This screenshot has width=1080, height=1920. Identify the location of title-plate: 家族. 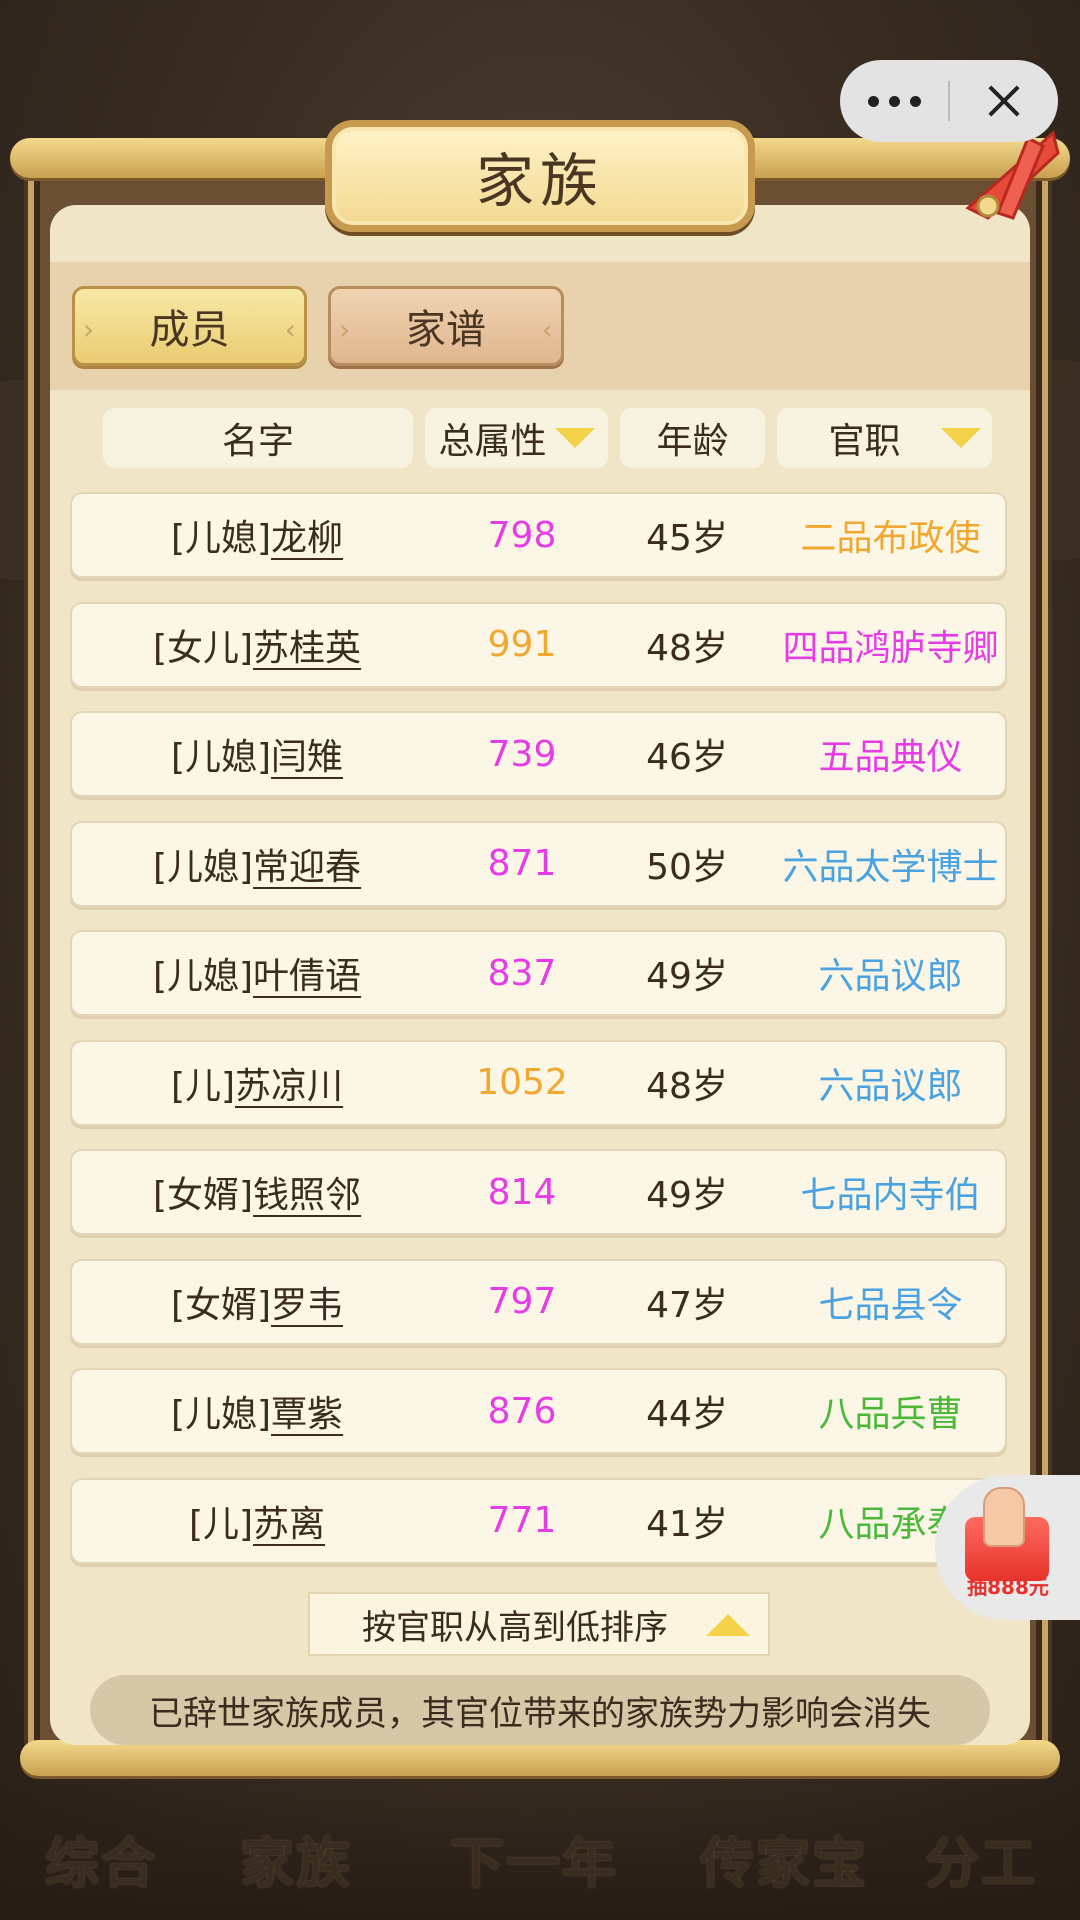
(540, 176).